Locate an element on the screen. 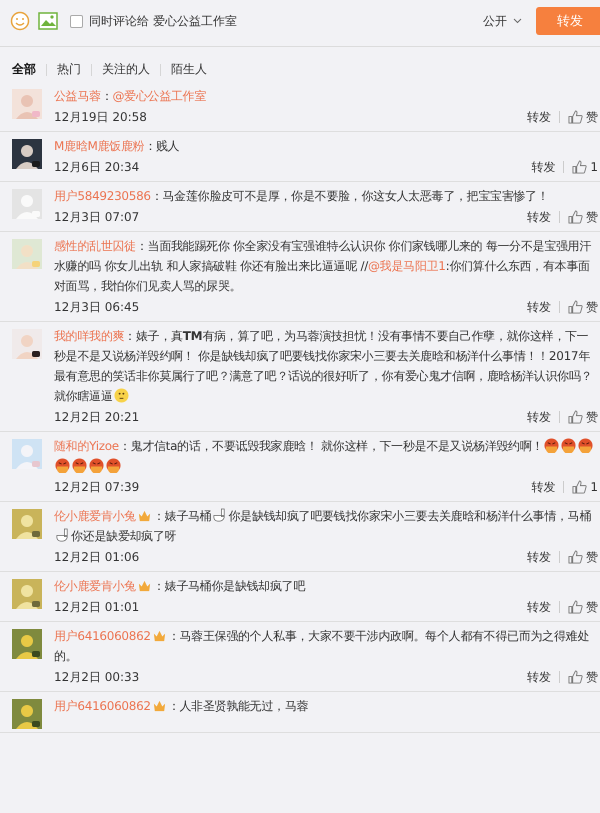 The image size is (600, 813). comment-text: 公益马蓉：@爱心公益工作室 is located at coordinates (131, 96).